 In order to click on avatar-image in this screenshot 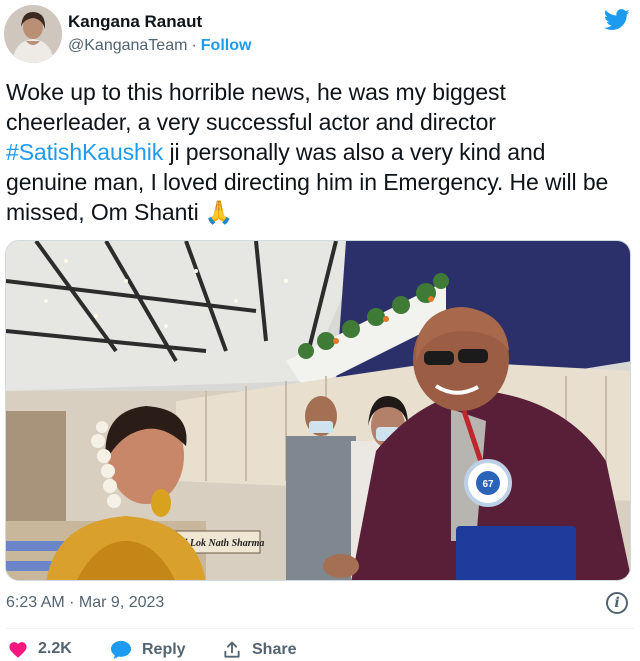, I will do `click(33, 34)`.